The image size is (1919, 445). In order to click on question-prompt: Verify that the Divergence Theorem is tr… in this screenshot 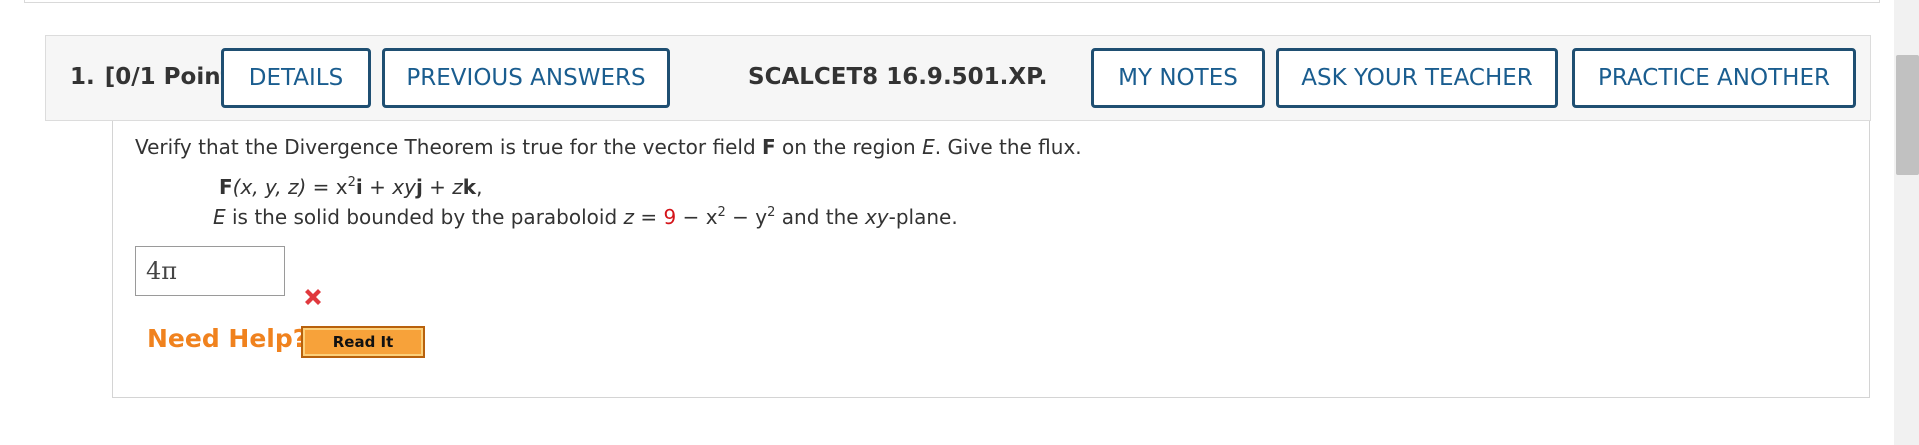, I will do `click(608, 147)`.